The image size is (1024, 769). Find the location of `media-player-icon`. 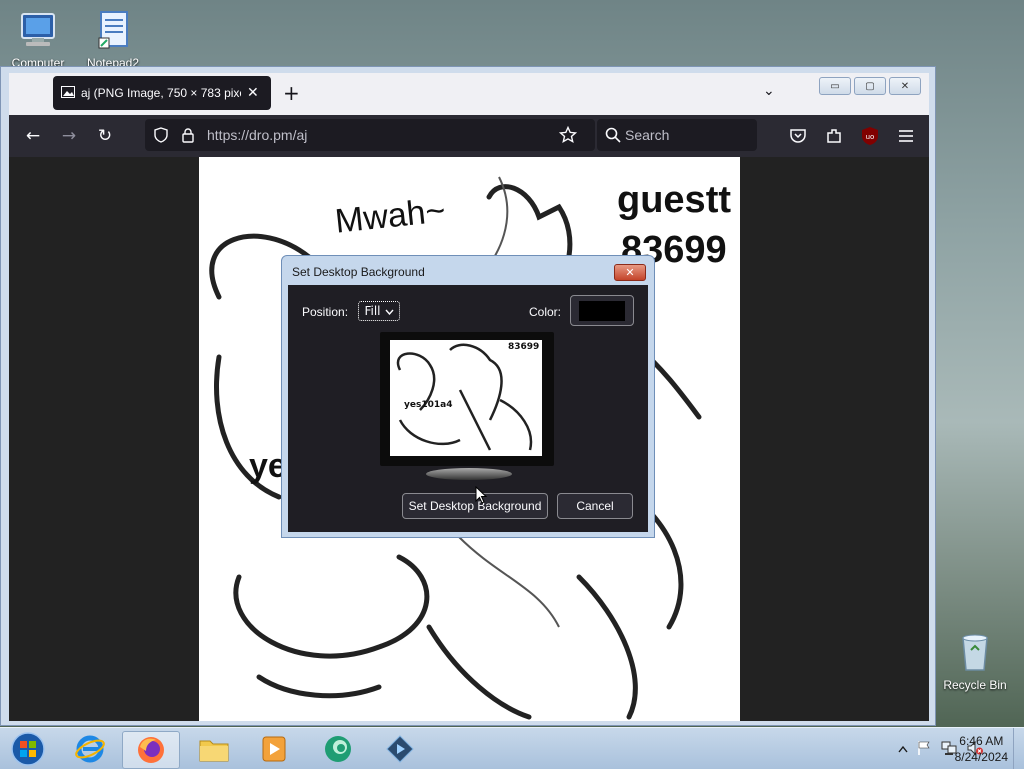

media-player-icon is located at coordinates (274, 749).